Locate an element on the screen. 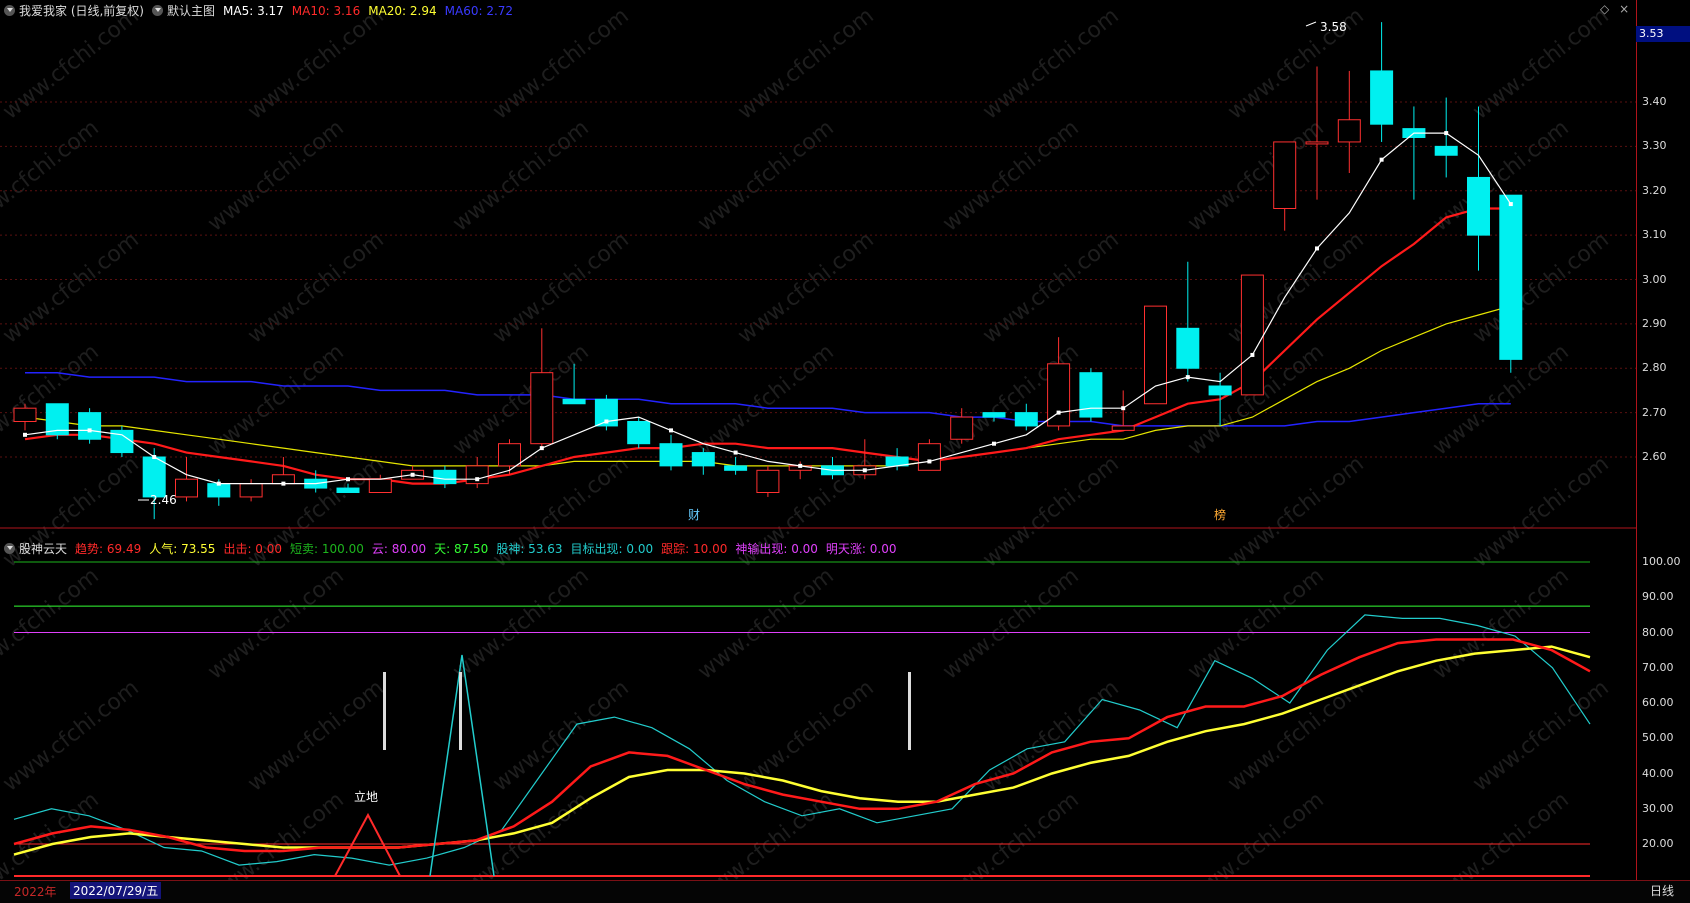 The image size is (1690, 903). lidi-label: 立地 is located at coordinates (366, 796).